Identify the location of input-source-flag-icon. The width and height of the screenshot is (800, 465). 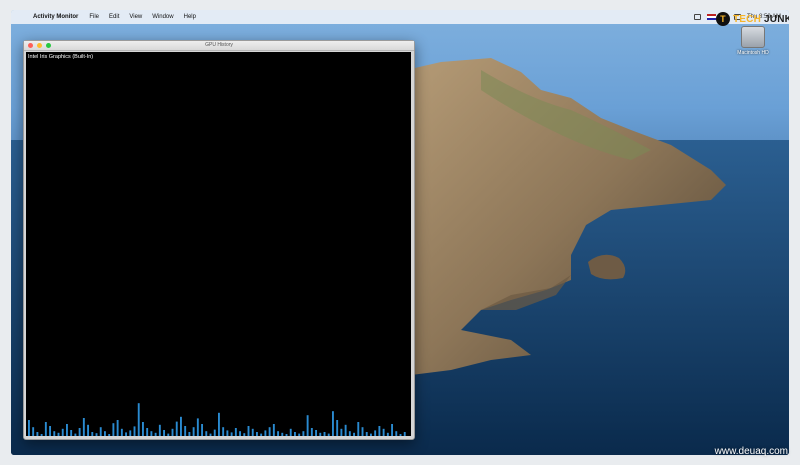
(711, 17).